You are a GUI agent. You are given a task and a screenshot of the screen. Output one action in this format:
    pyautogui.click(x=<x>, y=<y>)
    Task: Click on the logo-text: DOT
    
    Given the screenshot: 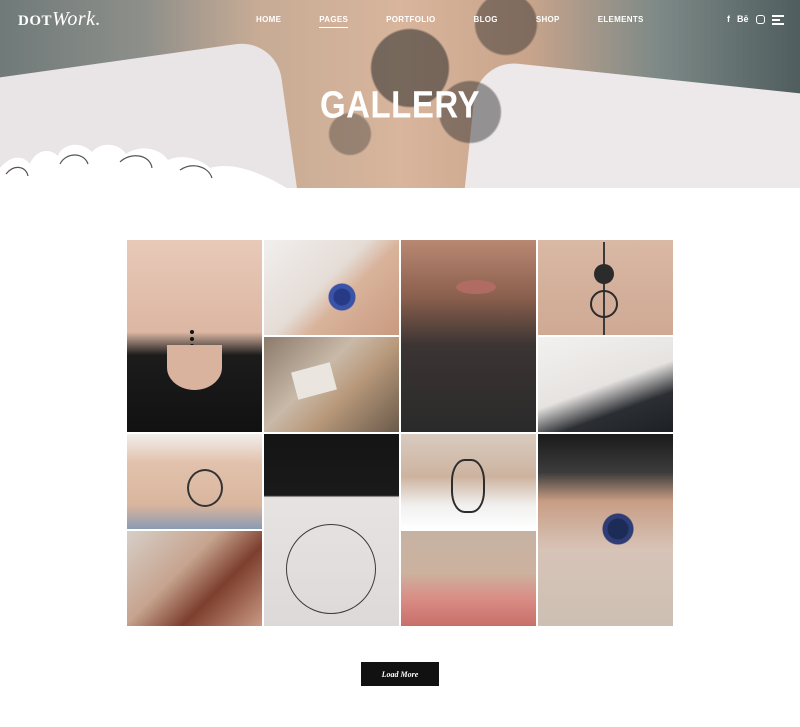 What is the action you would take?
    pyautogui.click(x=35, y=21)
    